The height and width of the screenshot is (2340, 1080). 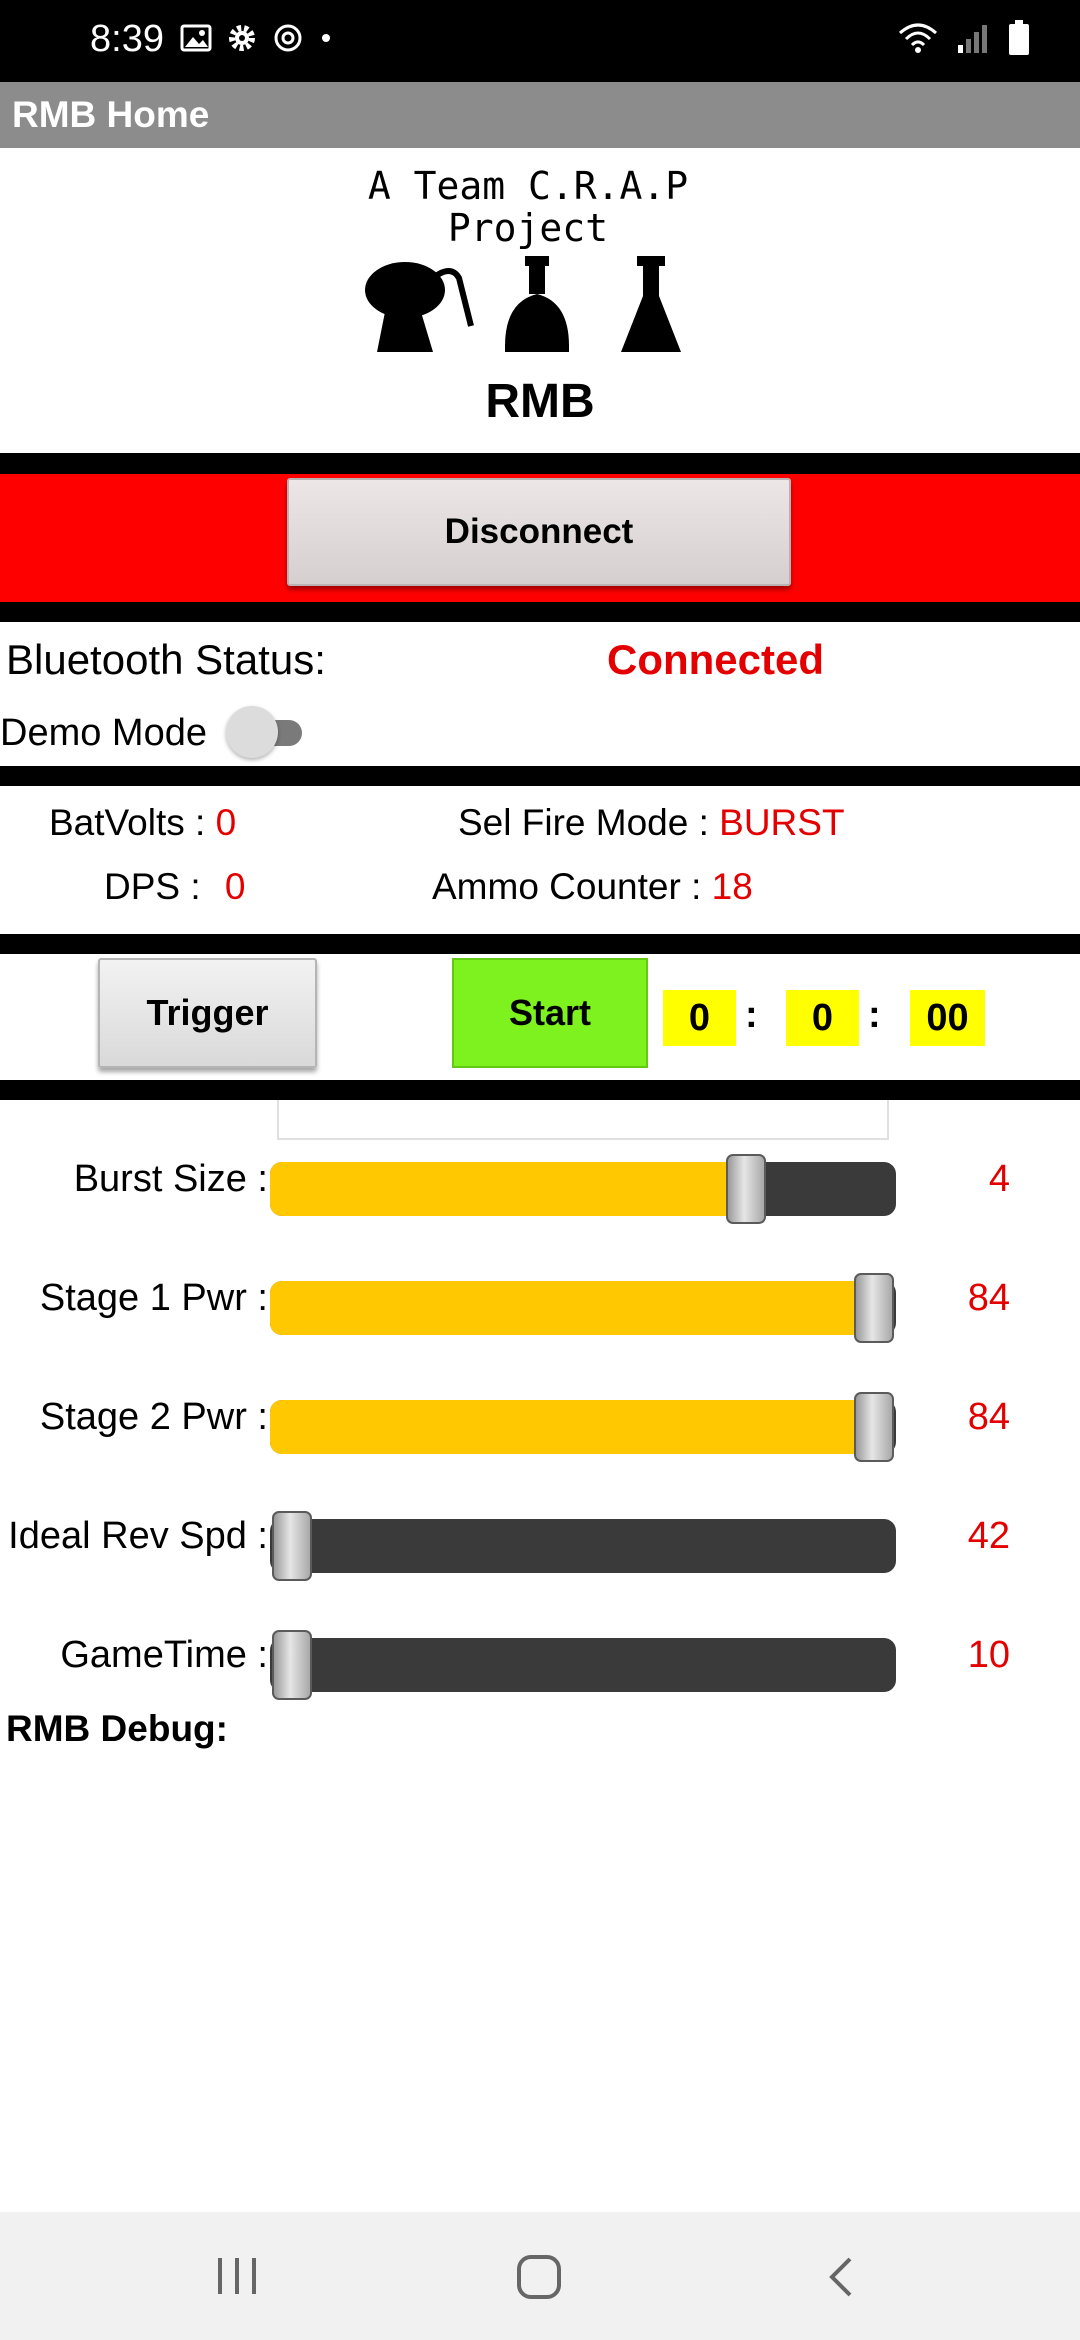 I want to click on debug-label: RMB Debug:, so click(x=117, y=1728).